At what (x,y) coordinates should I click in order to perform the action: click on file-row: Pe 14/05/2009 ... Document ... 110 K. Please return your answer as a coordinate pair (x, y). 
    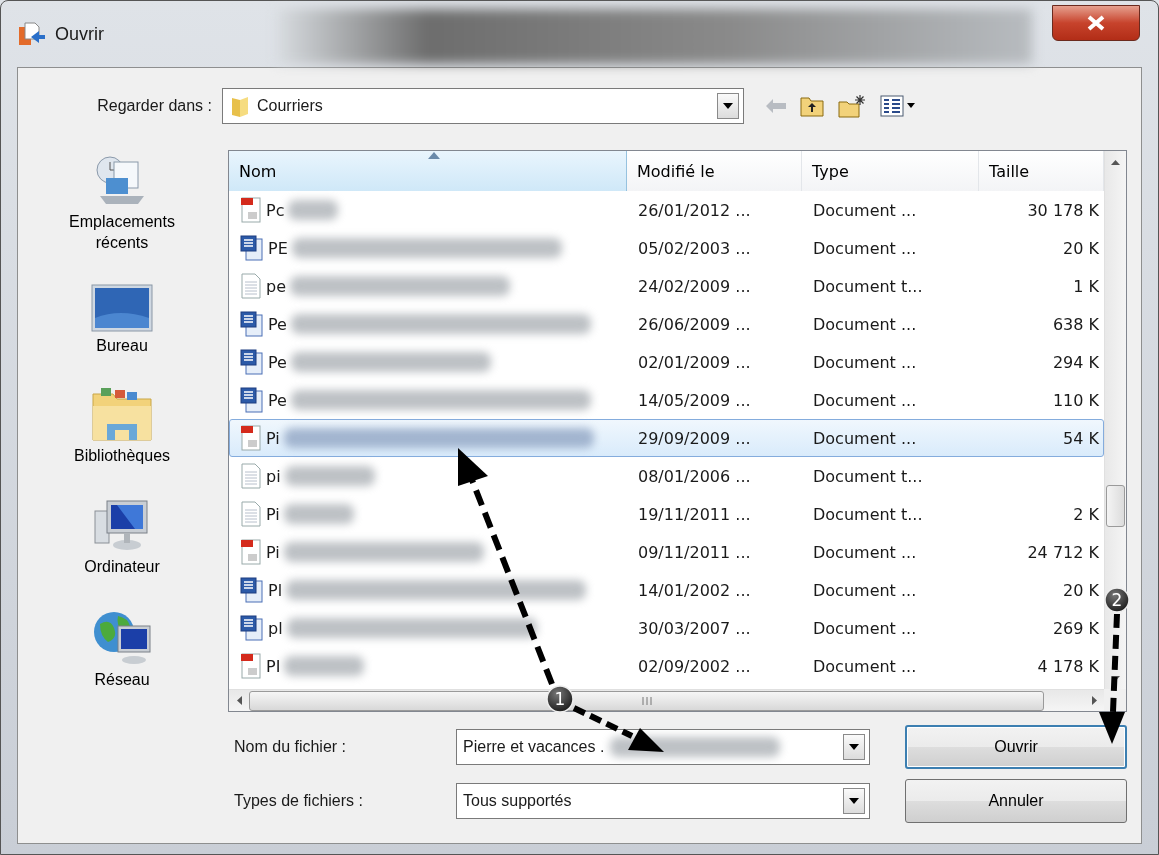
    Looking at the image, I should click on (666, 400).